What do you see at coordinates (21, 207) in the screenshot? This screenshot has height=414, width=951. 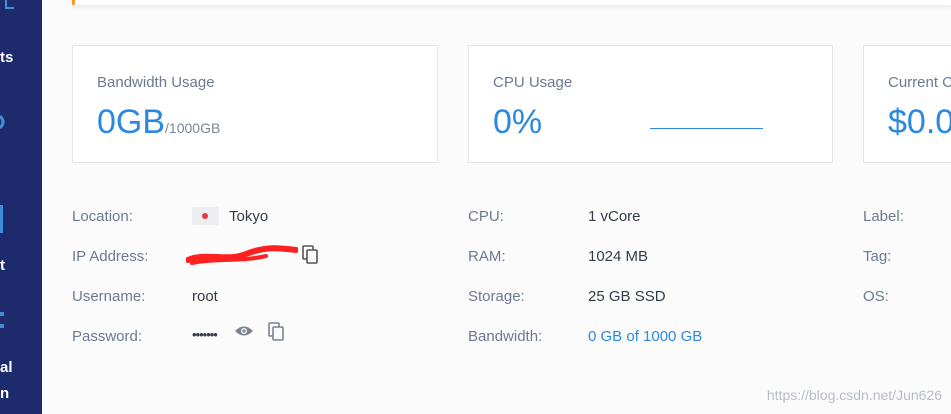 I see `sidebar: ts t al n` at bounding box center [21, 207].